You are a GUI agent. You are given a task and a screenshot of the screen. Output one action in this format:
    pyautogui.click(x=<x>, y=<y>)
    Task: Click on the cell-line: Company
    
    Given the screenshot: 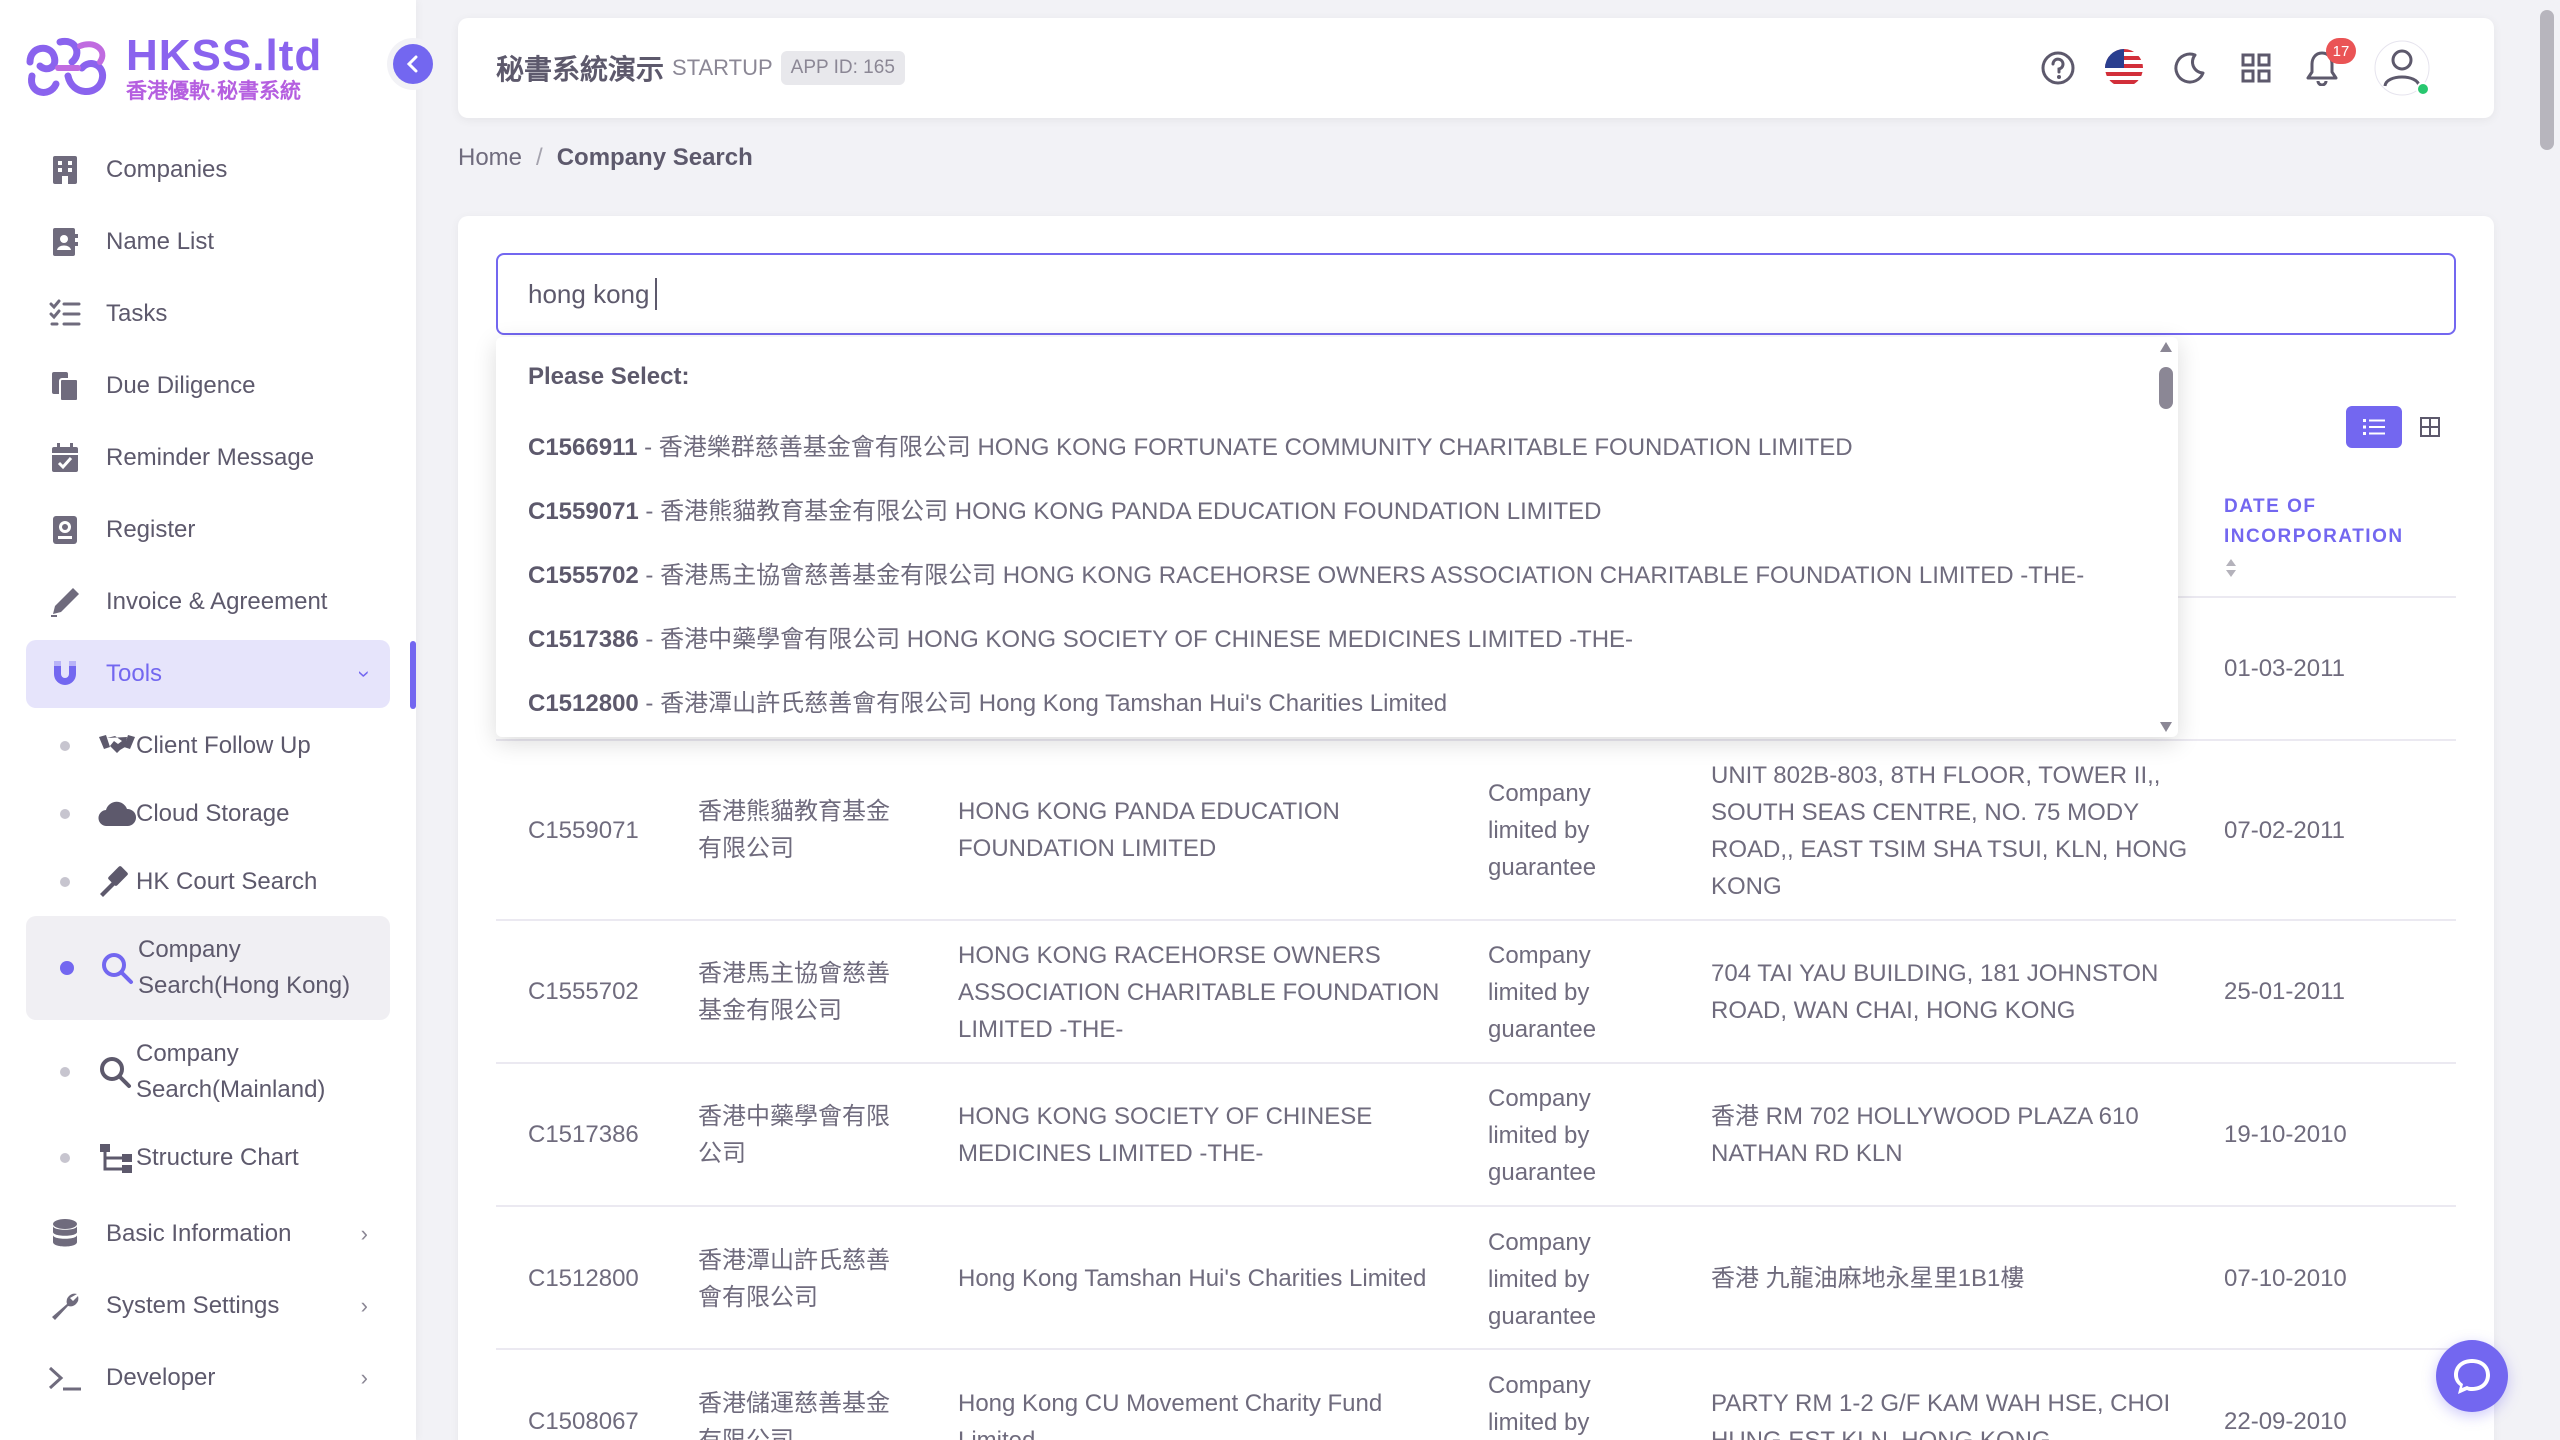 What is the action you would take?
    pyautogui.click(x=1539, y=955)
    